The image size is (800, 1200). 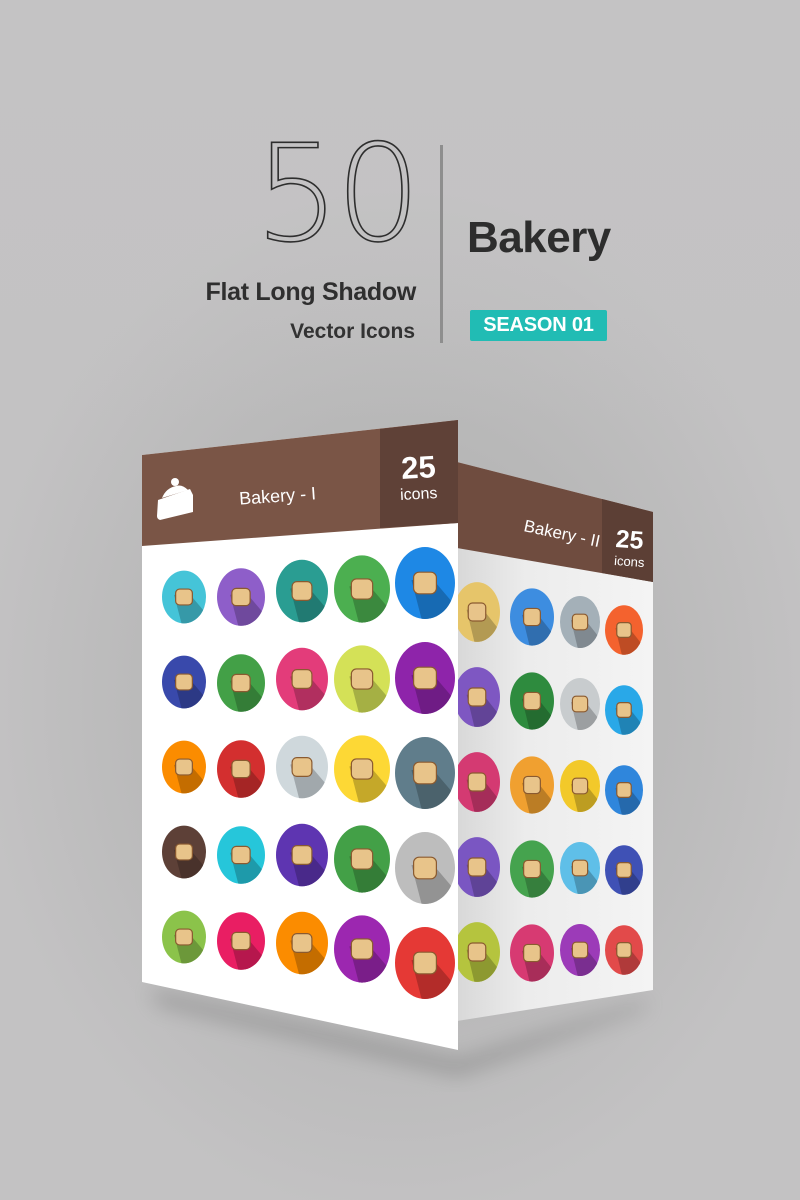 I want to click on panel-1-count: 25, so click(x=418, y=467).